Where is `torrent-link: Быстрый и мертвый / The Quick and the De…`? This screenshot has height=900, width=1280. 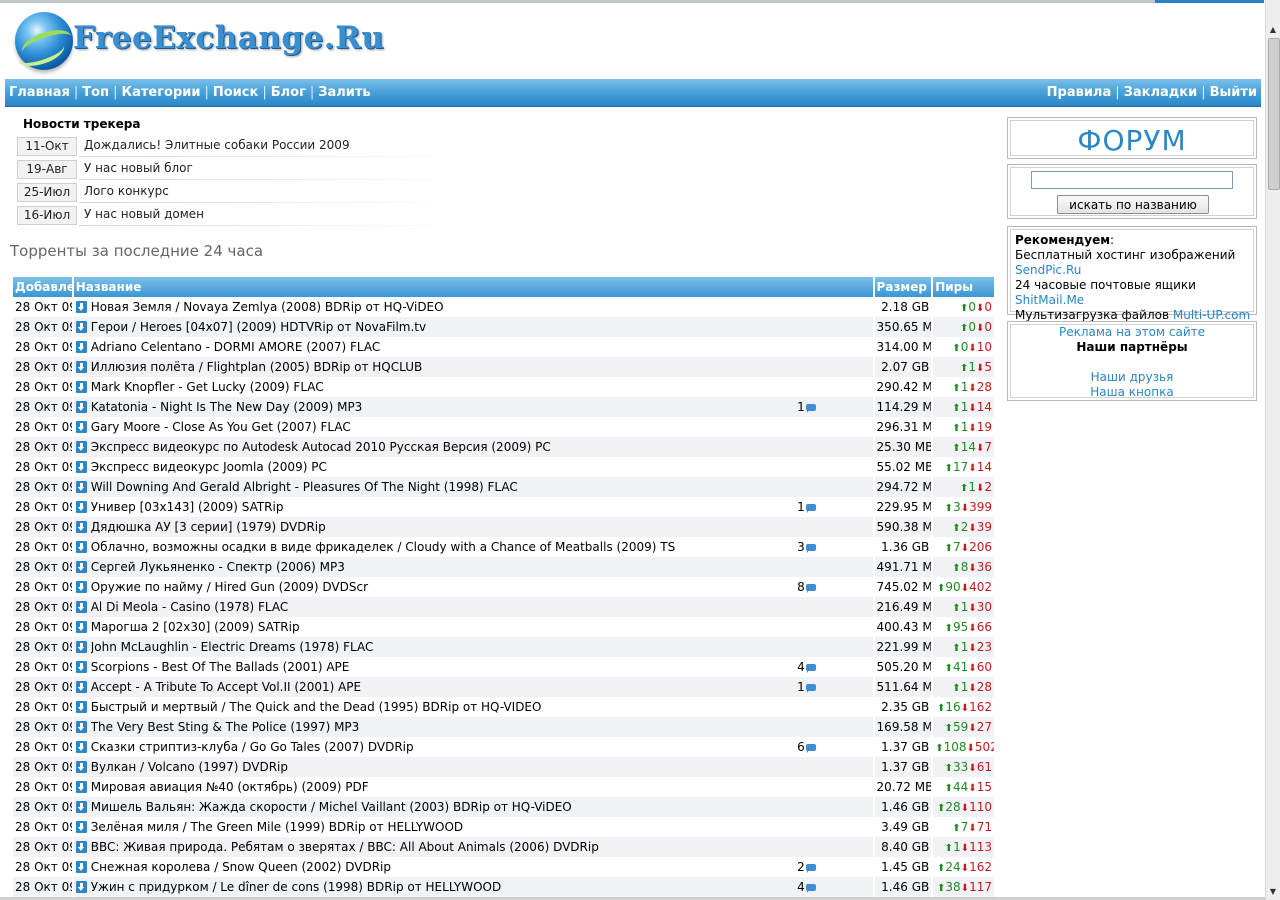
torrent-link: Быстрый и мертвый / The Quick and the De… is located at coordinates (316, 707).